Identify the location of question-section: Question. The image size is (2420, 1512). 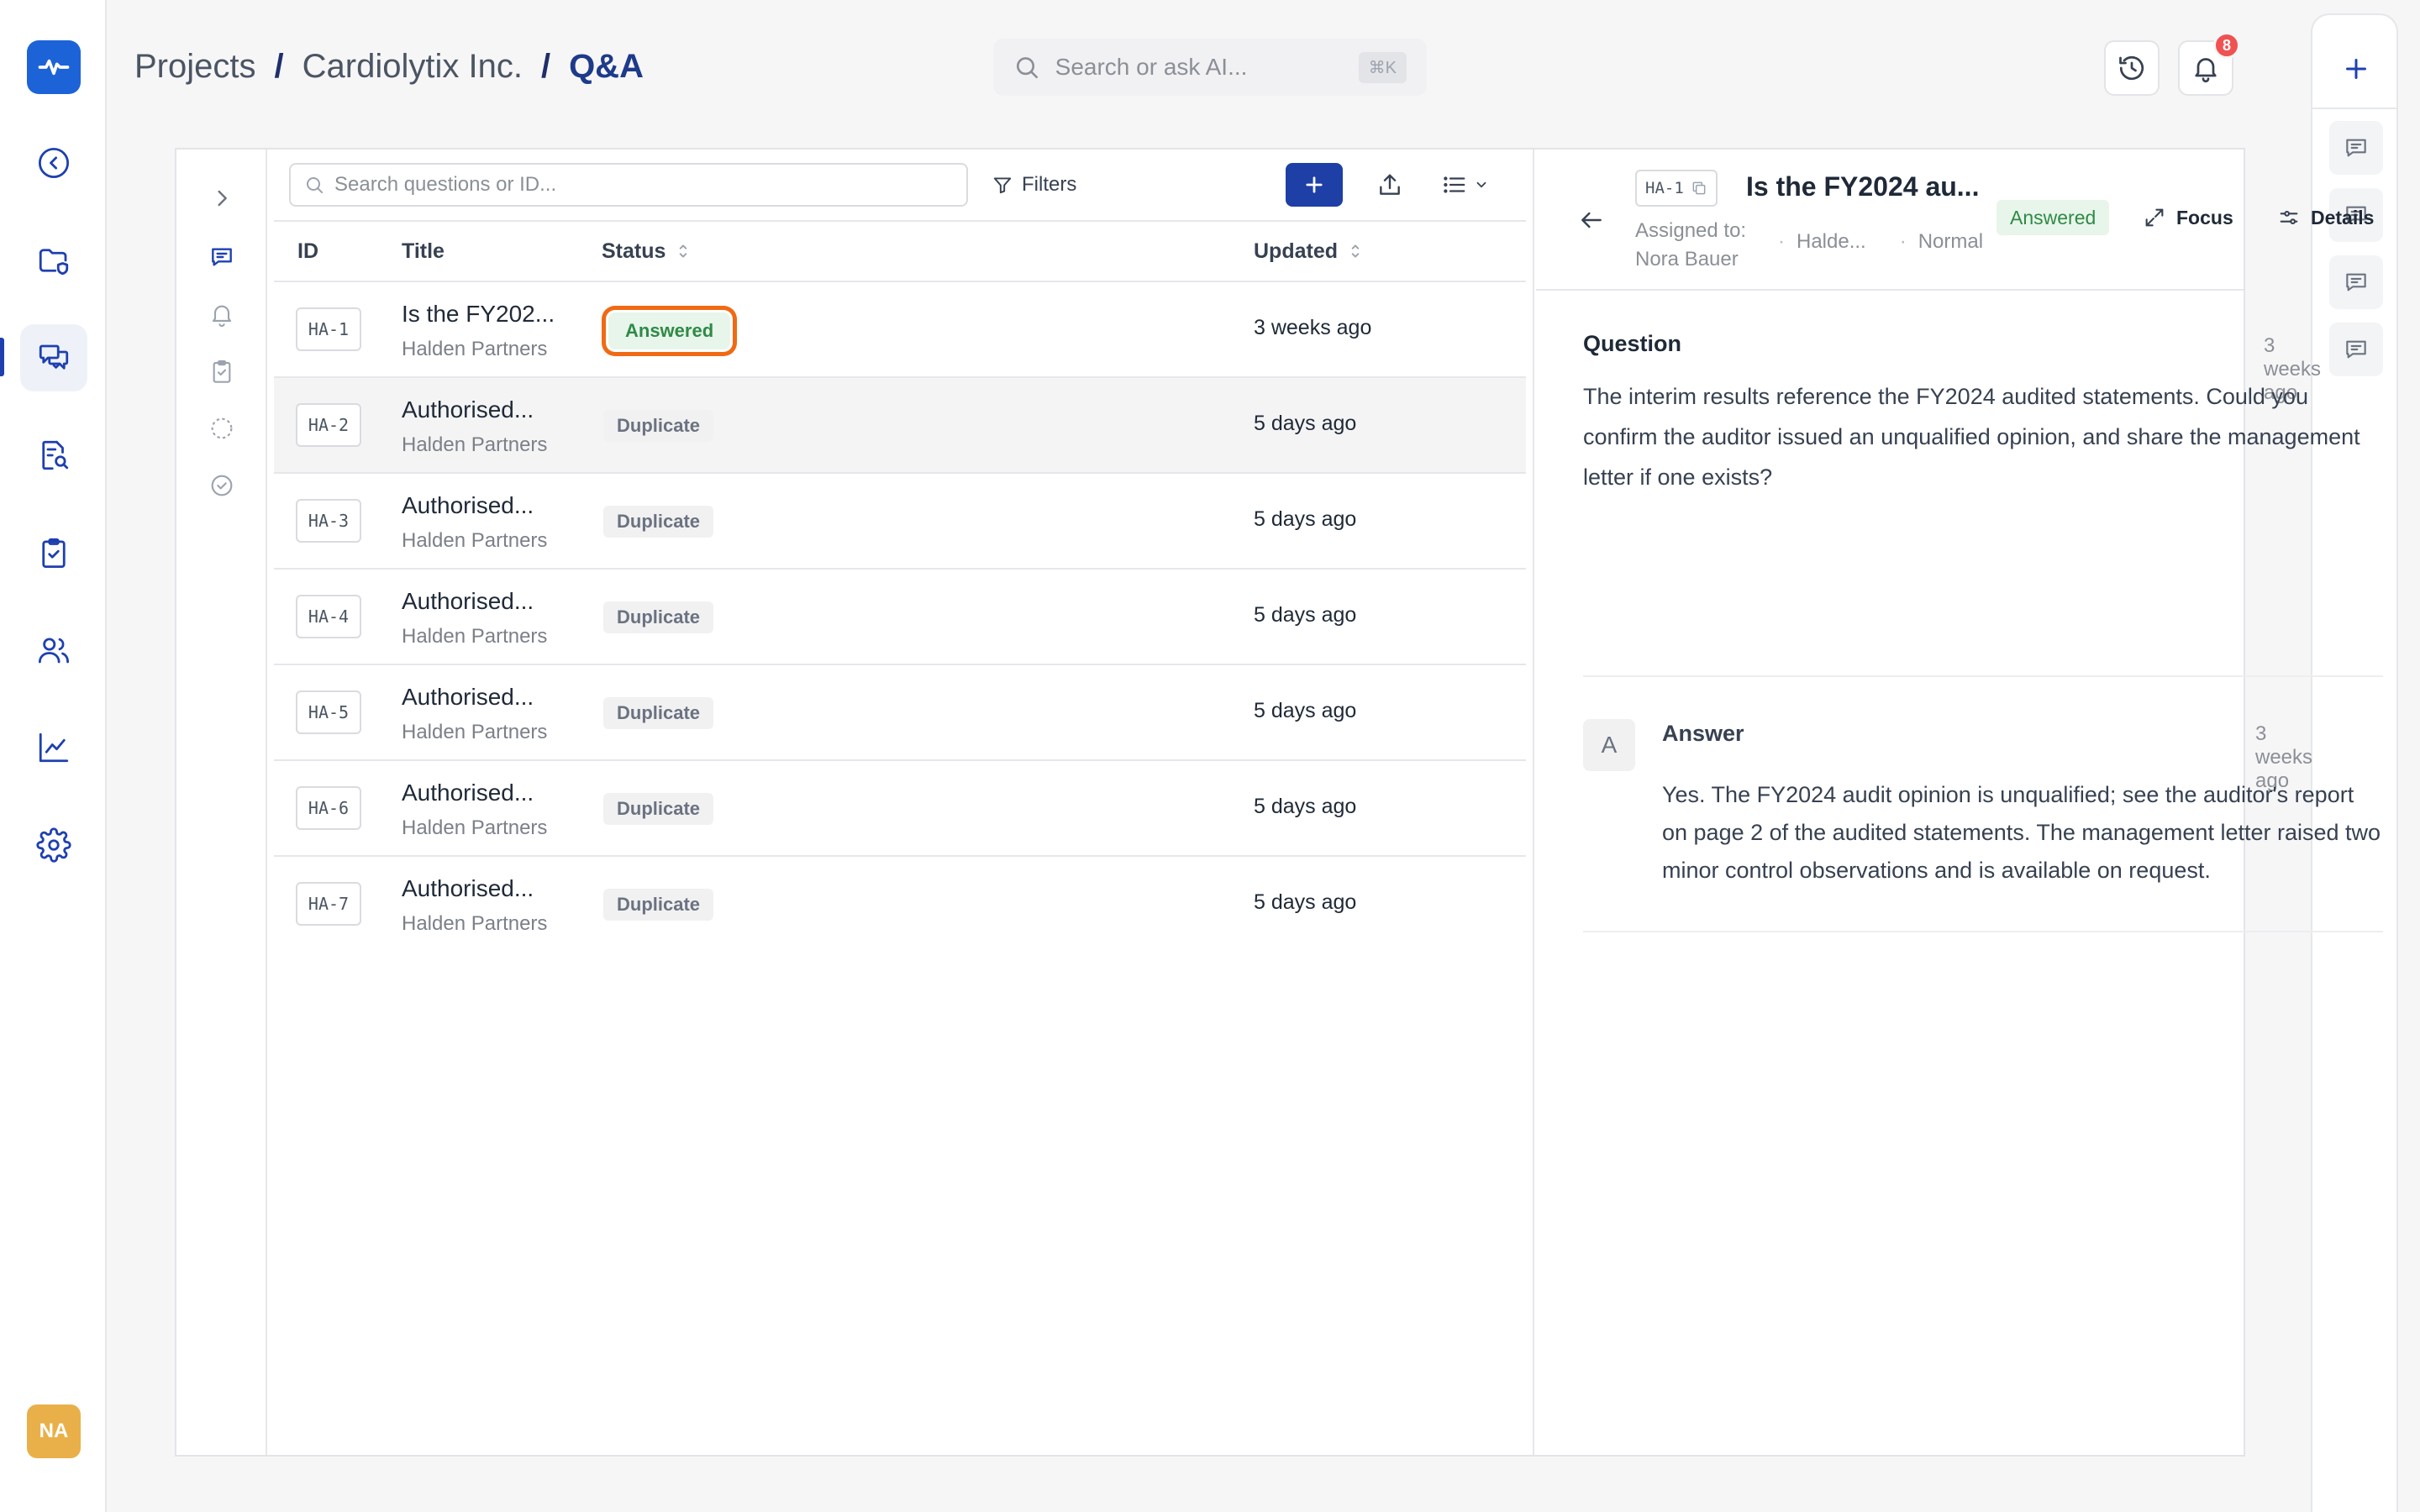
(1982, 344).